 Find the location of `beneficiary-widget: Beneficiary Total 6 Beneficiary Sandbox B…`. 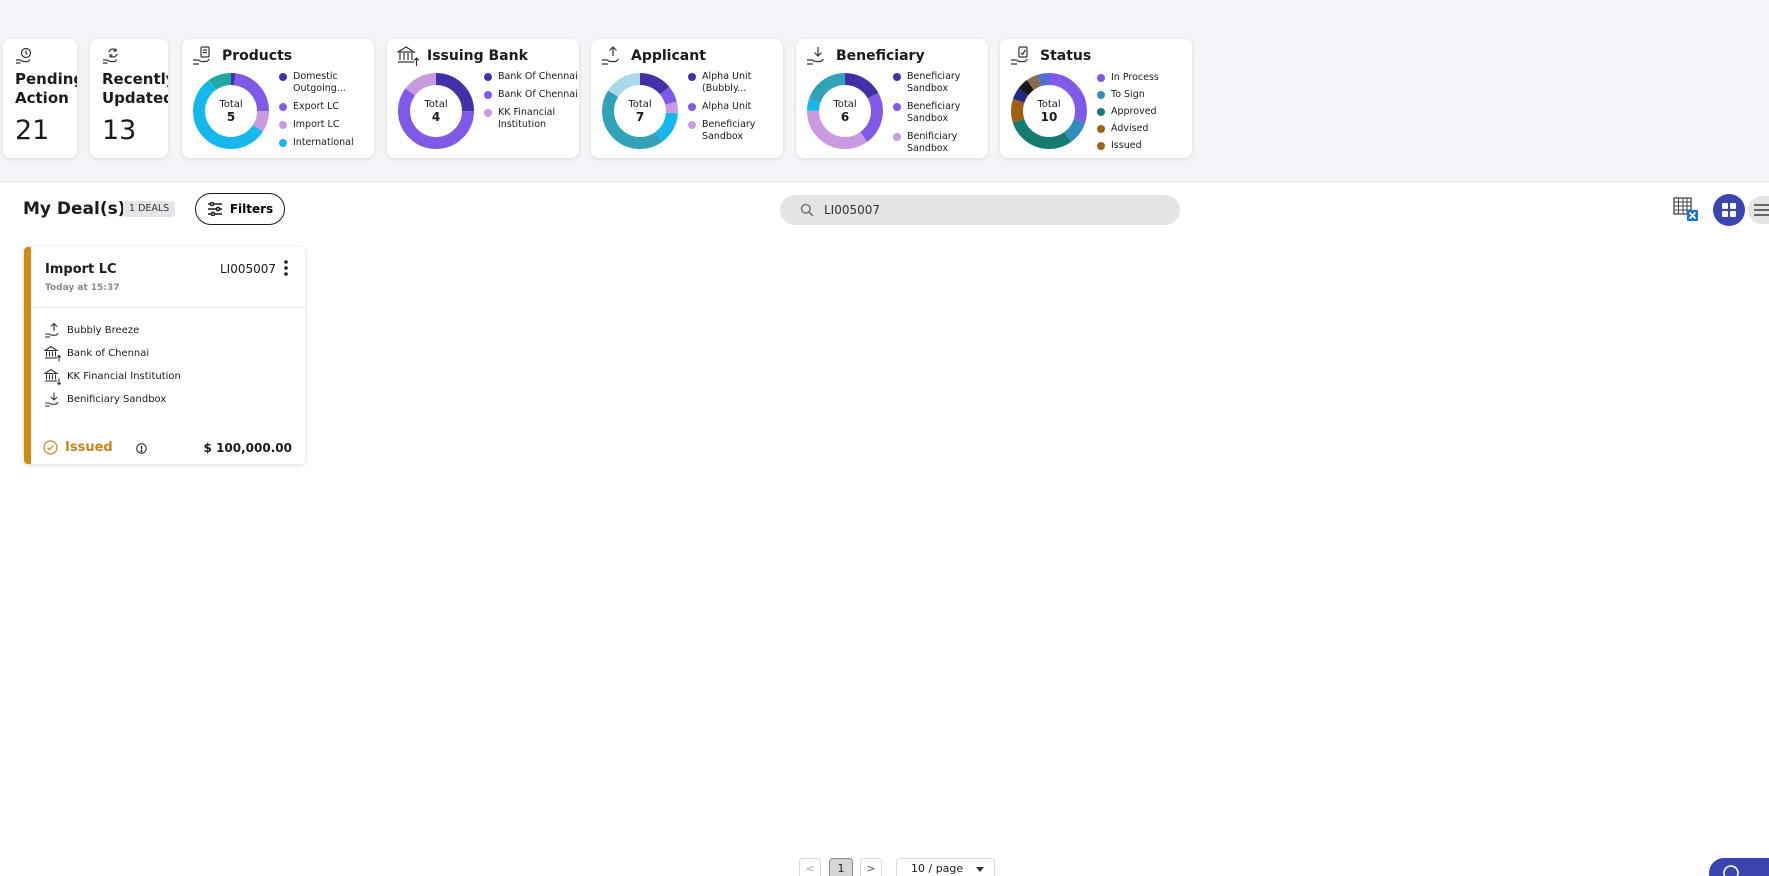

beneficiary-widget: Beneficiary Total 6 Beneficiary Sandbox B… is located at coordinates (892, 98).